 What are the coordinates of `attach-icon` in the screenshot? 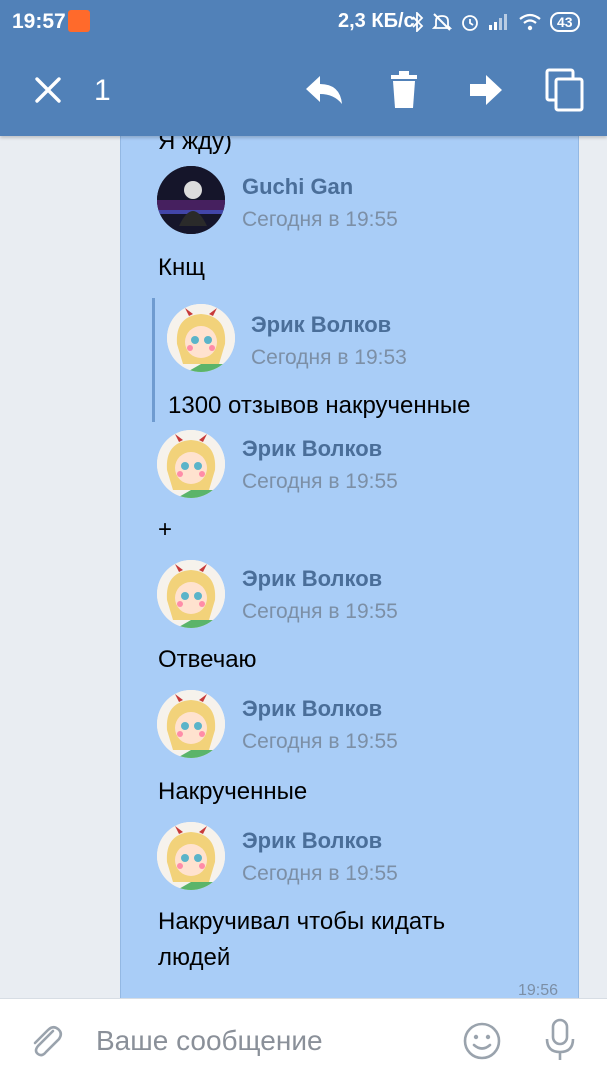 It's located at (46, 1041).